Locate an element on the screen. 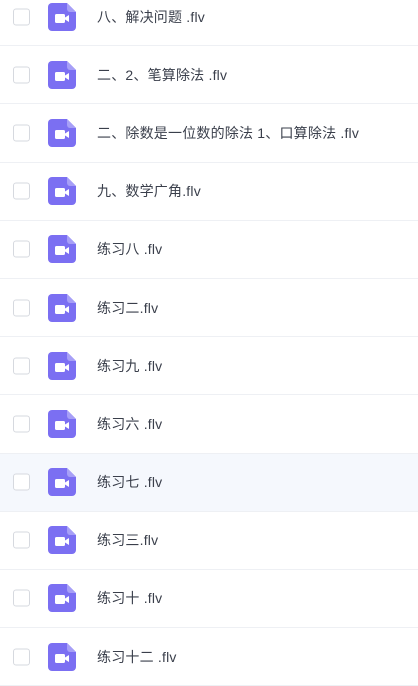 The width and height of the screenshot is (418, 686). file-row: 练习十 .flv is located at coordinates (209, 599).